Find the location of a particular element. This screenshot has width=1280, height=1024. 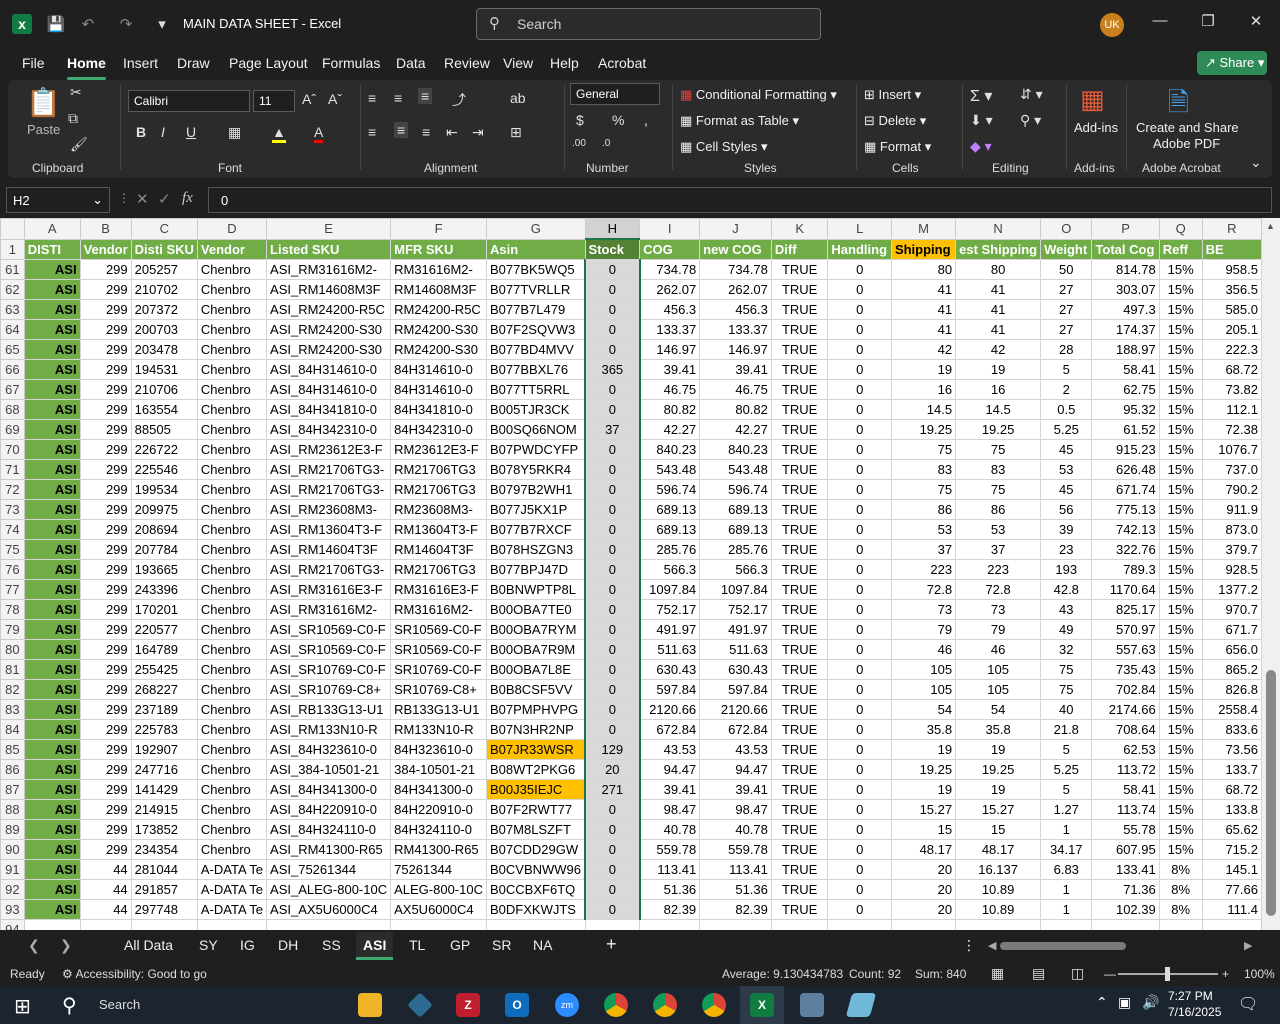

row-header: 73 is located at coordinates (12, 509).